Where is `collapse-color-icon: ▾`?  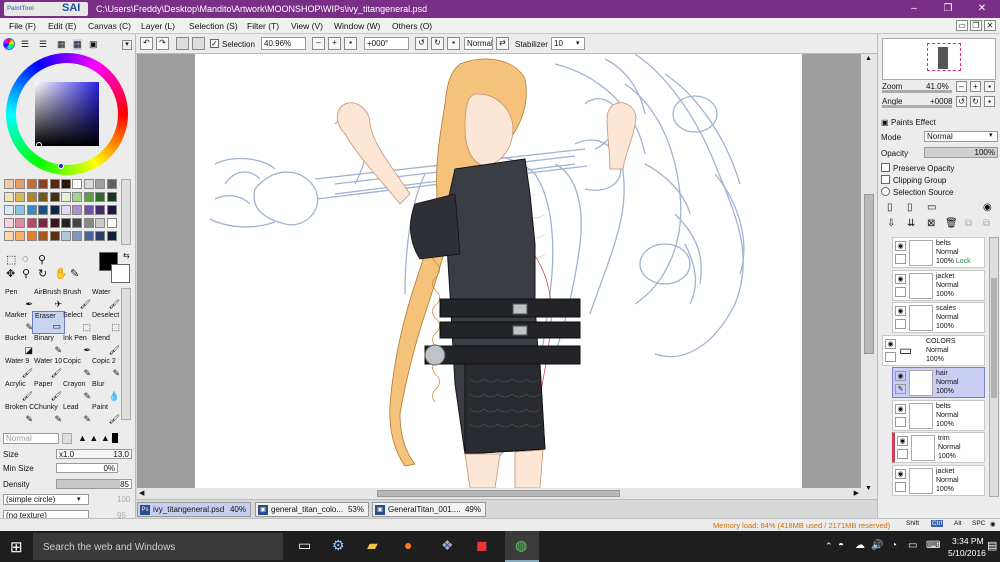
collapse-color-icon: ▾ is located at coordinates (127, 45).